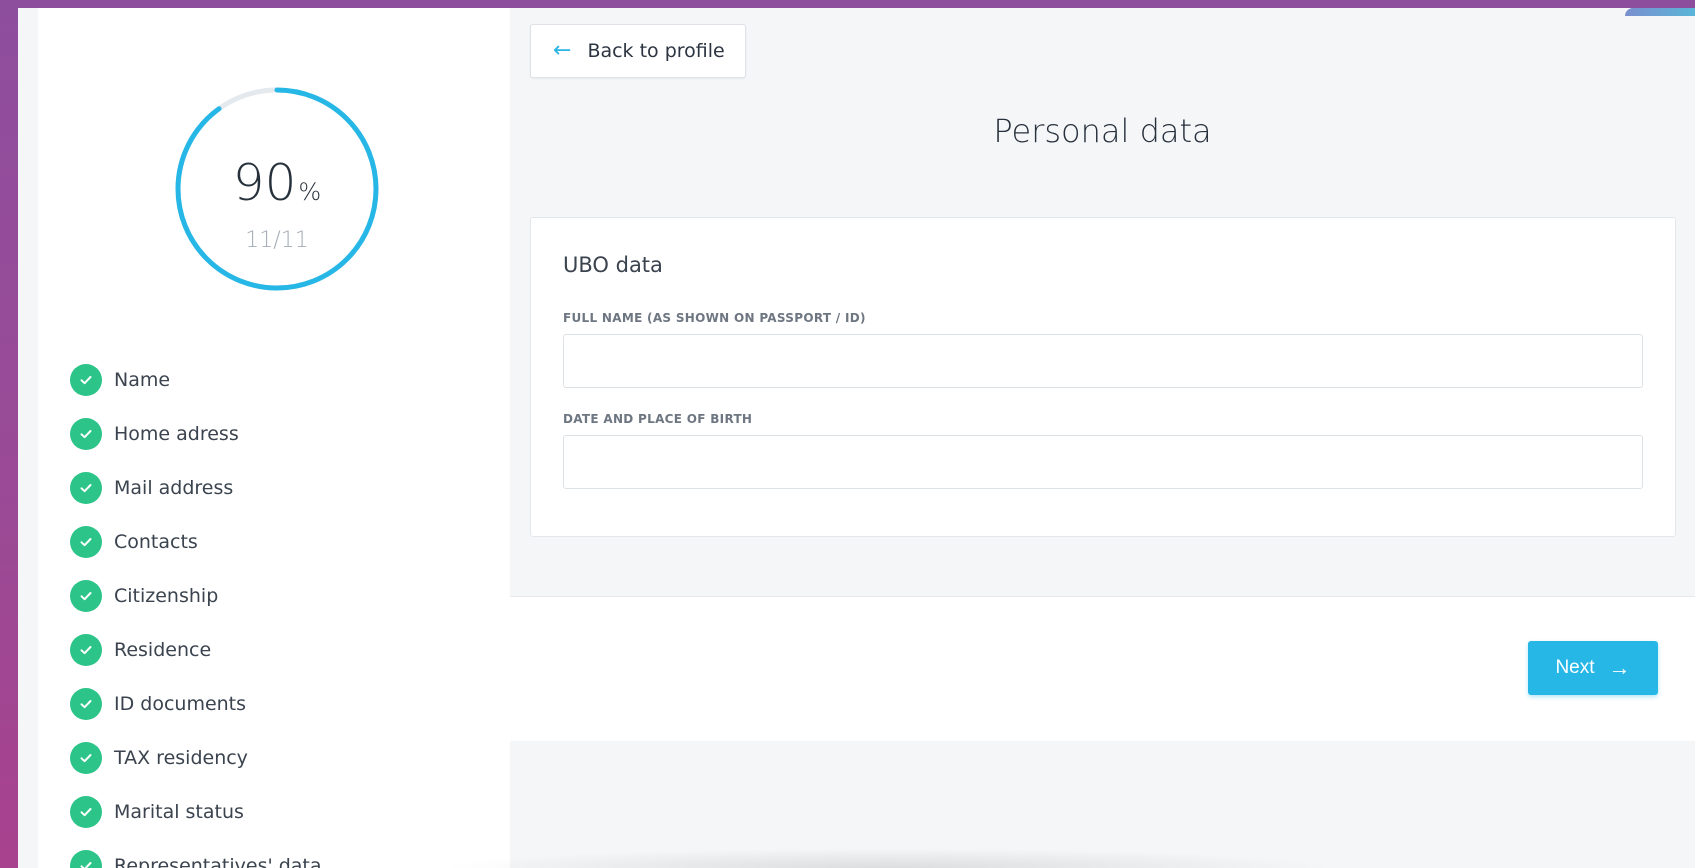 This screenshot has width=1695, height=868. I want to click on next-button: Next →, so click(1593, 668).